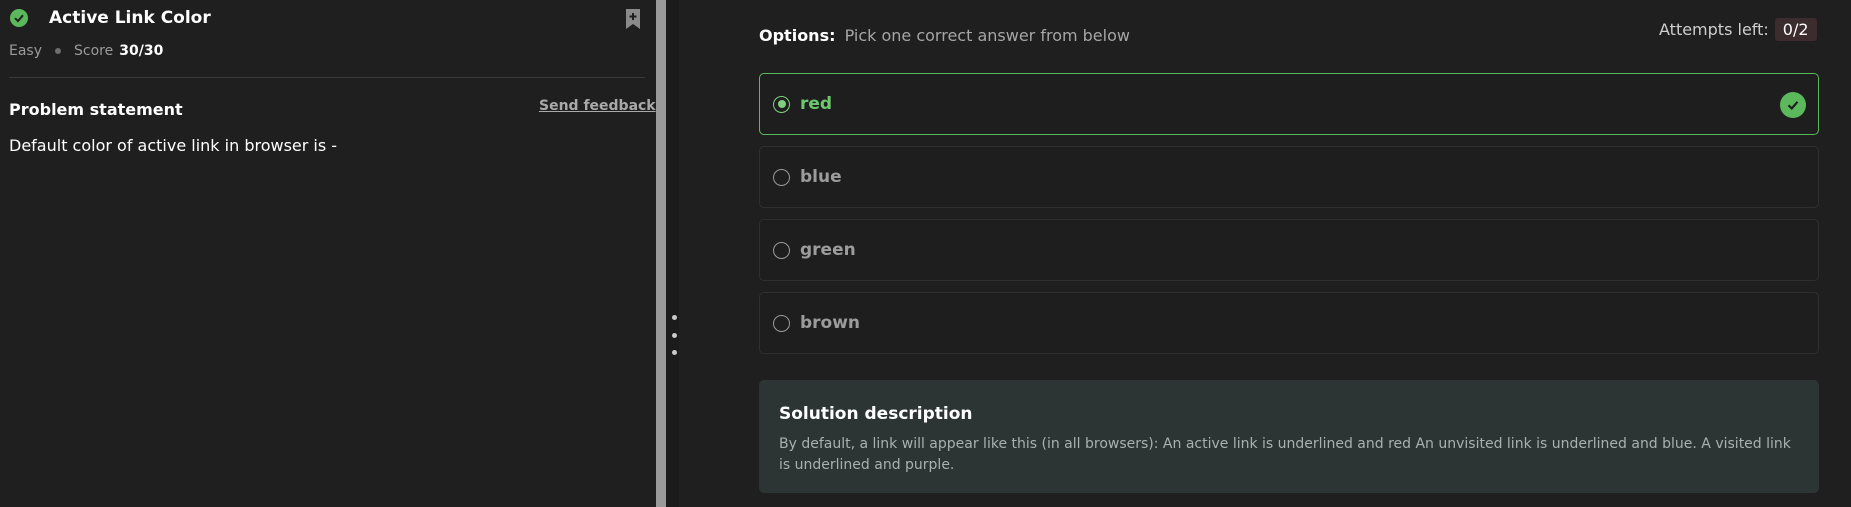 The height and width of the screenshot is (507, 1851). Describe the element at coordinates (830, 323) in the screenshot. I see `option-label: brown` at that location.